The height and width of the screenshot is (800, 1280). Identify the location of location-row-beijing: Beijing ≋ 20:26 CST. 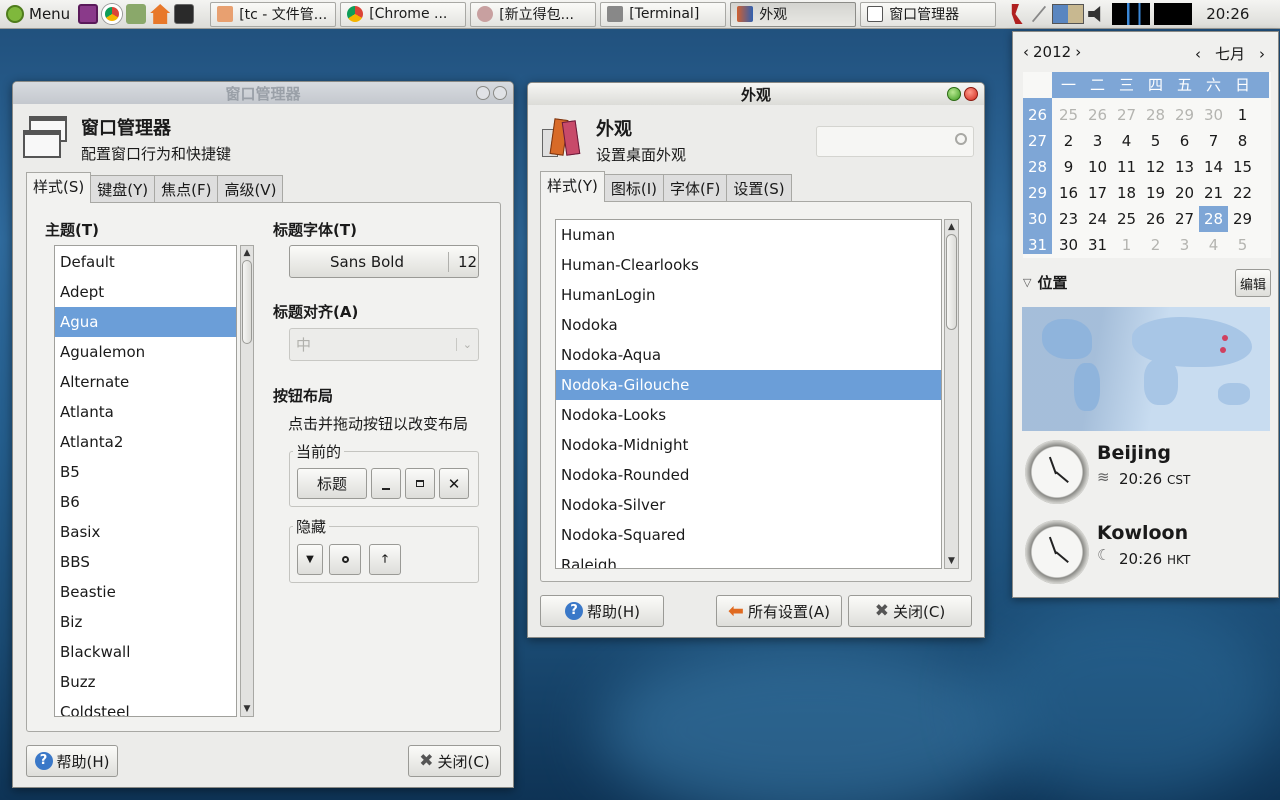
(1148, 474).